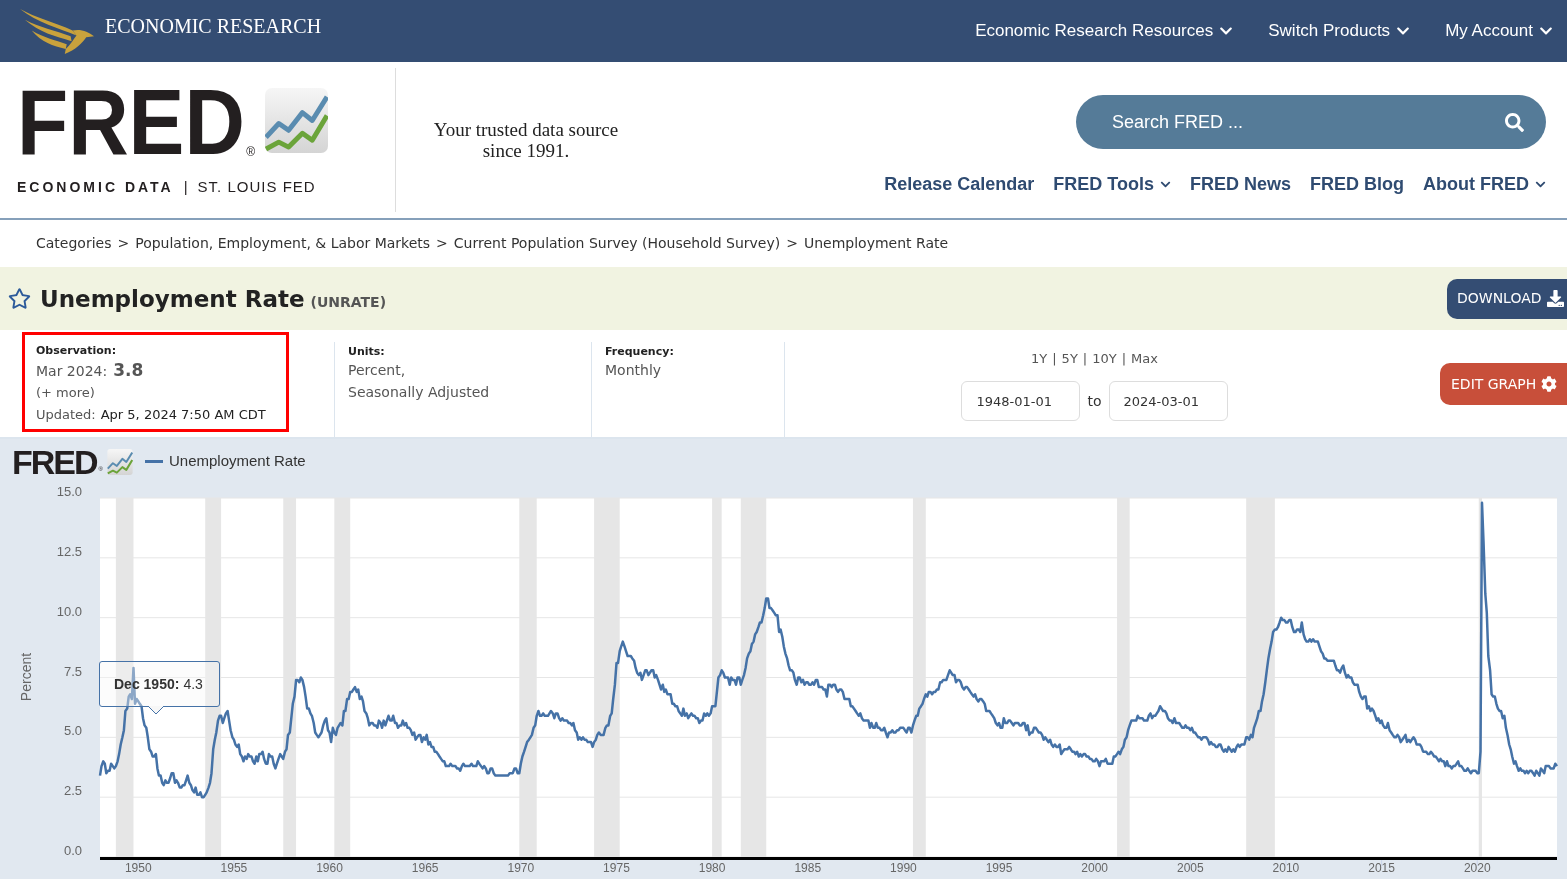  What do you see at coordinates (1168, 401) in the screenshot?
I see `end-date-field: 2024-03-01` at bounding box center [1168, 401].